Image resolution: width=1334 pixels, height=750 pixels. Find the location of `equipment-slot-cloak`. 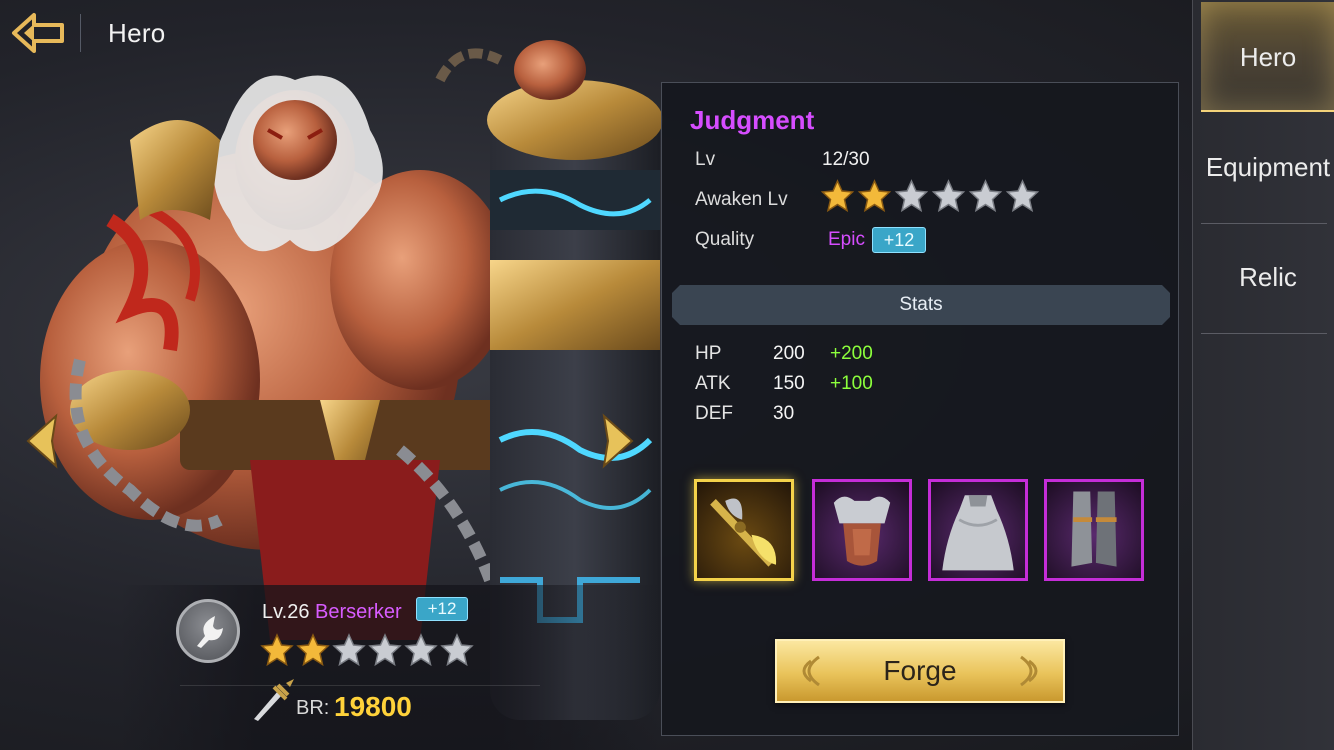

equipment-slot-cloak is located at coordinates (978, 530).